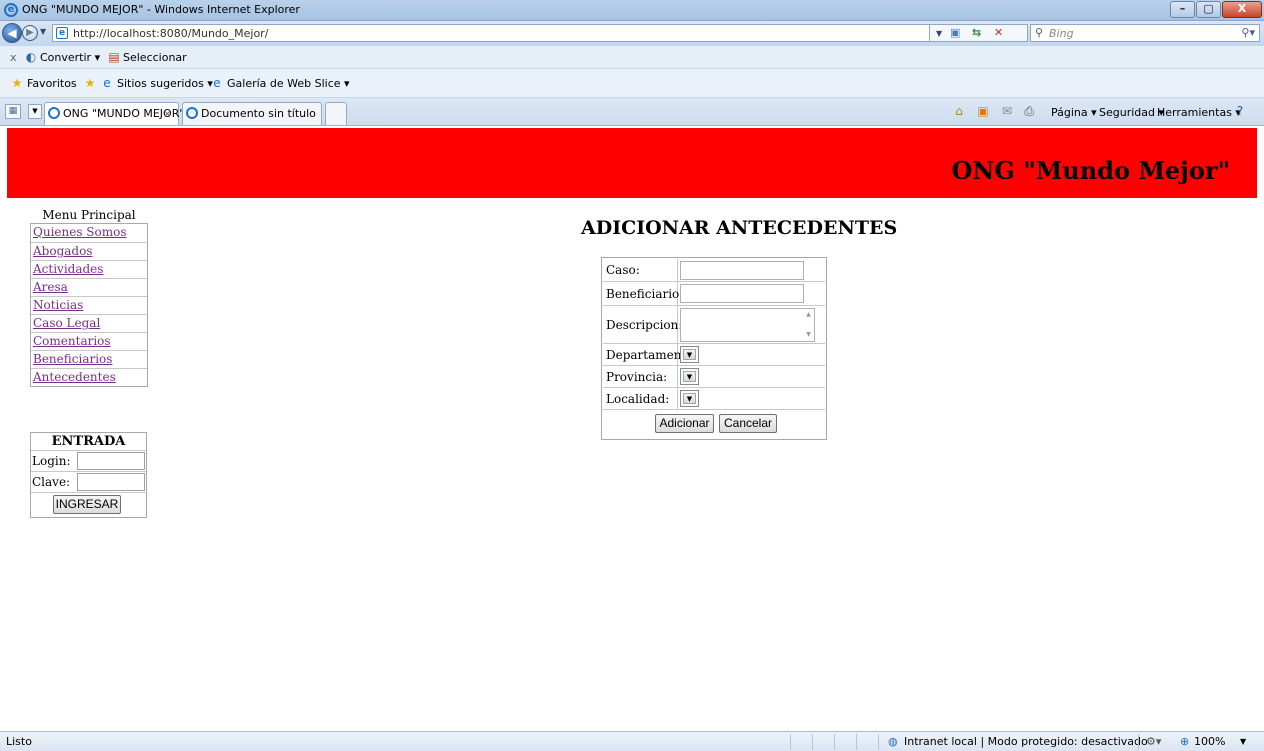  What do you see at coordinates (89, 233) in the screenshot?
I see `menu-link-quienes-somos: Quienes Somos` at bounding box center [89, 233].